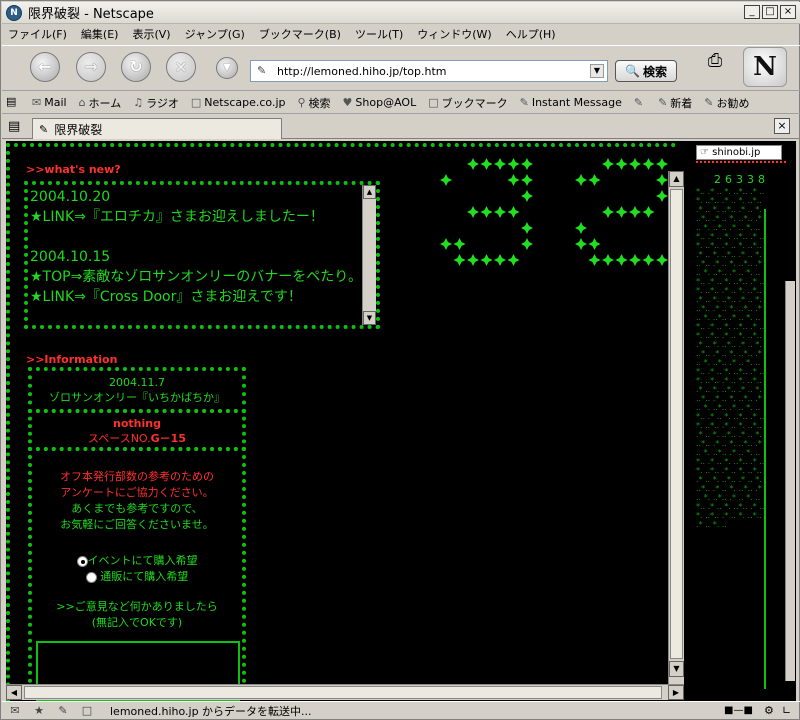  Describe the element at coordinates (137, 614) in the screenshot. I see `comment-prompt: >>ご意見など何かありましたら (無記入でOKです)` at that location.